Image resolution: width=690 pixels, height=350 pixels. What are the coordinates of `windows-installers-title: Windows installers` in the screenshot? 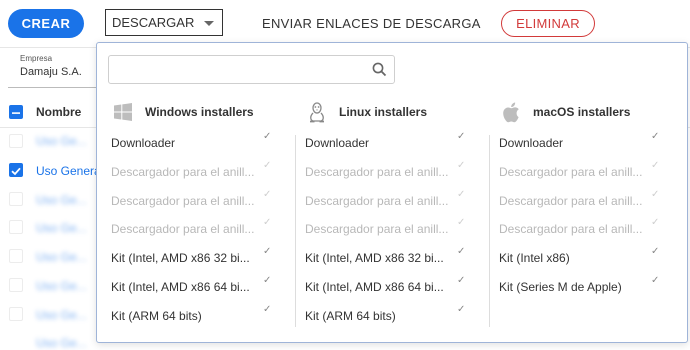 It's located at (182, 112).